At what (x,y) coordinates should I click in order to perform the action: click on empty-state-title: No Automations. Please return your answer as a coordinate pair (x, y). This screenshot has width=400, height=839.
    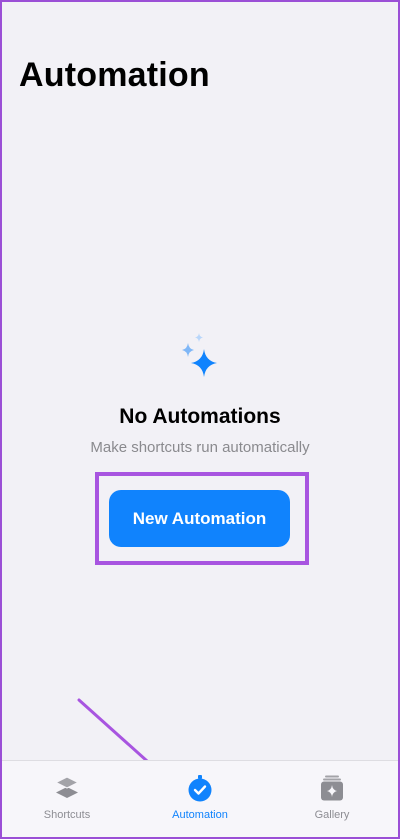
    Looking at the image, I should click on (200, 416).